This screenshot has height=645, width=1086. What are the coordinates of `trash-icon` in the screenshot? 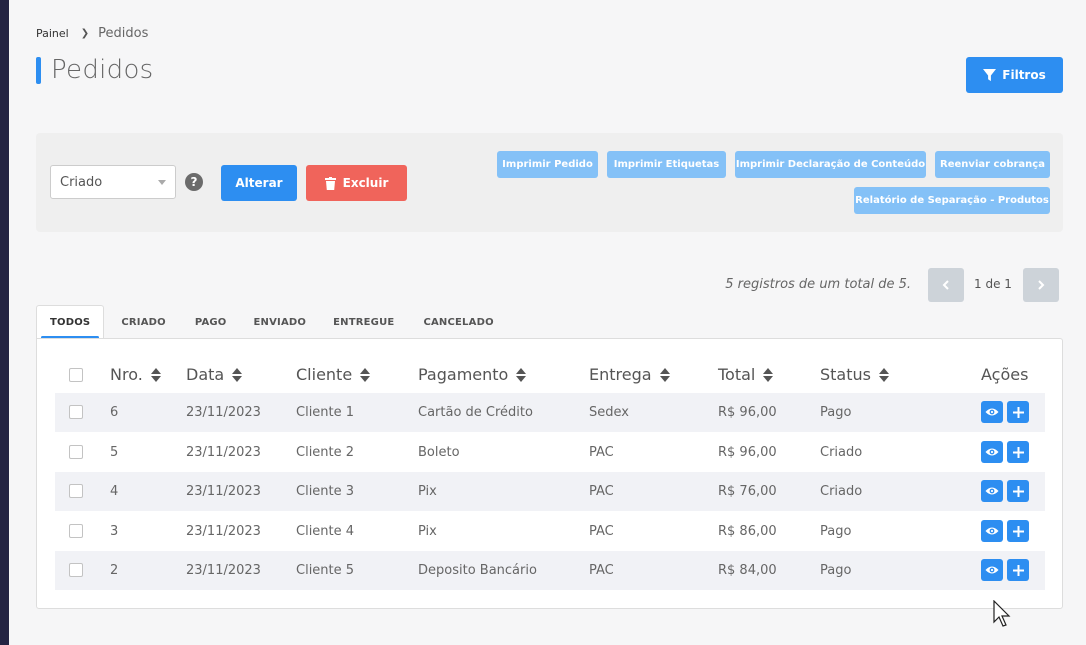 It's located at (330, 183).